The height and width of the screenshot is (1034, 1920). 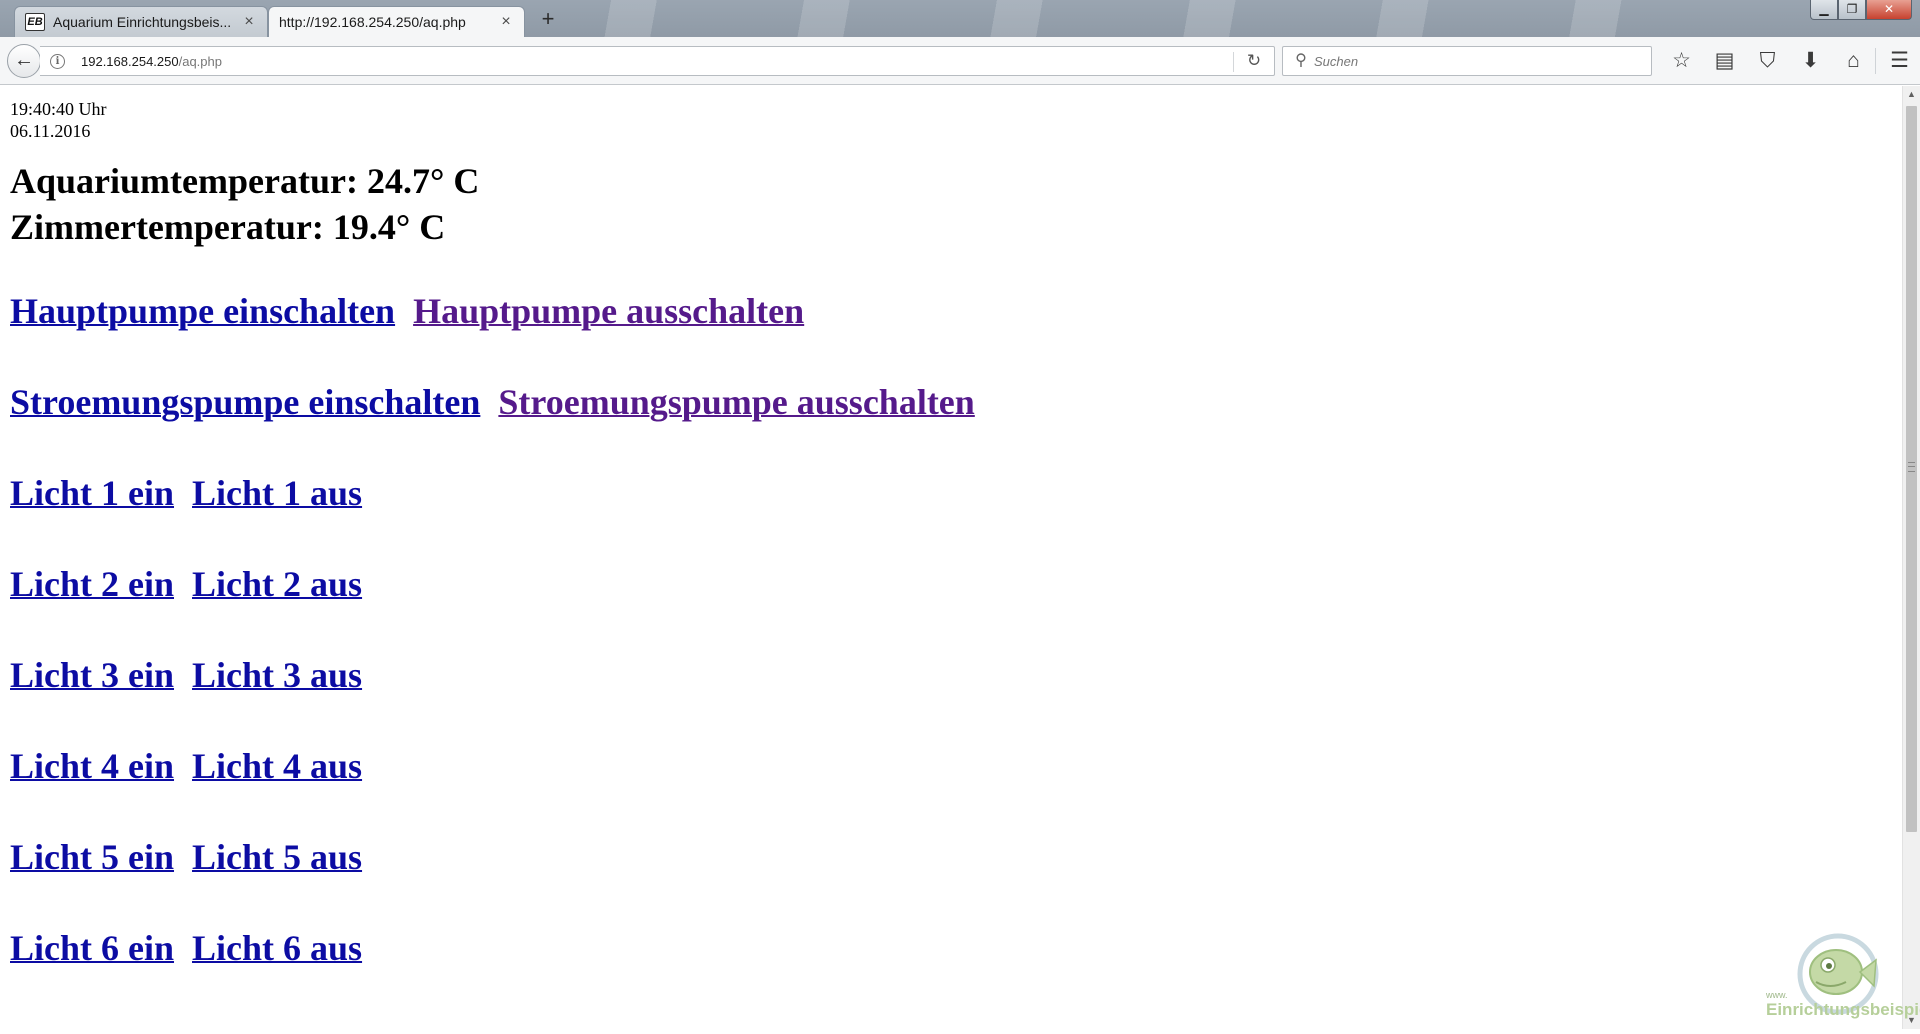 What do you see at coordinates (92, 766) in the screenshot?
I see `light-4-on-link: Licht 4 ein` at bounding box center [92, 766].